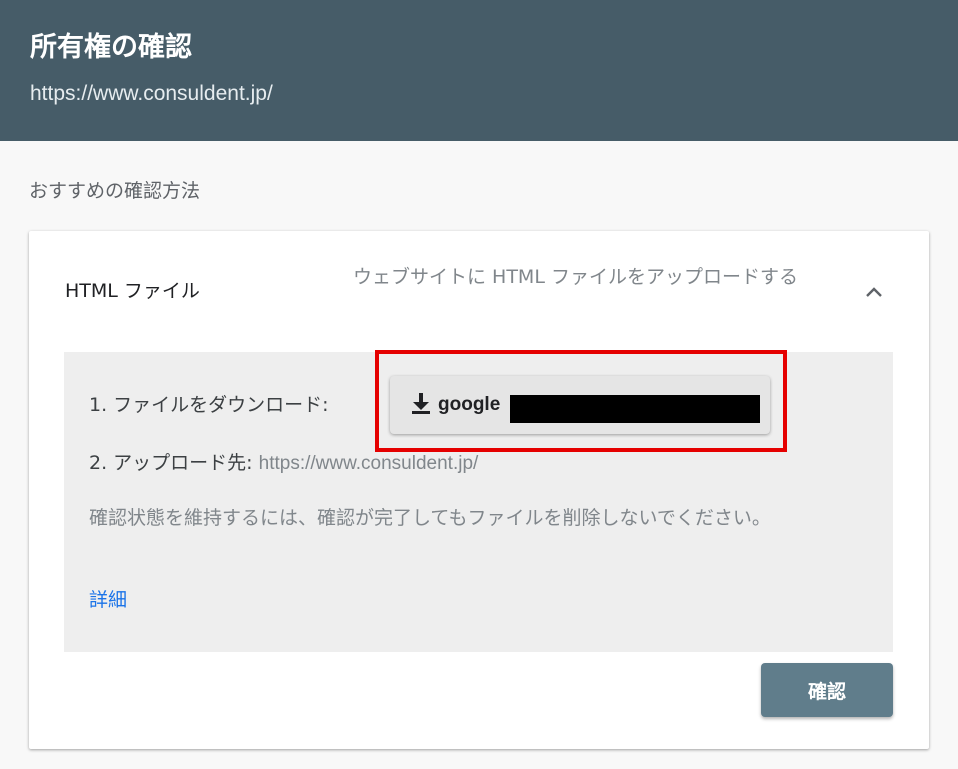  I want to click on step1-label: 1. ファイルをダウンロード:, so click(209, 405).